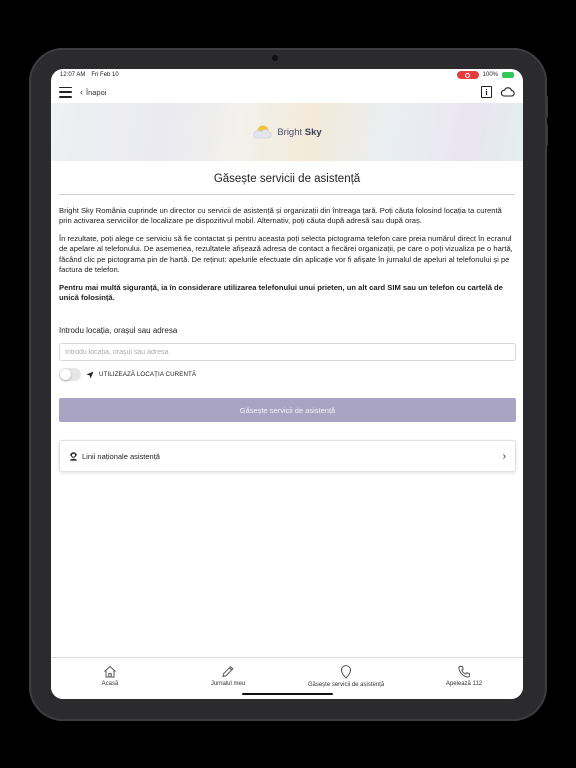 This screenshot has width=576, height=768. What do you see at coordinates (228, 671) in the screenshot?
I see `pencil-icon` at bounding box center [228, 671].